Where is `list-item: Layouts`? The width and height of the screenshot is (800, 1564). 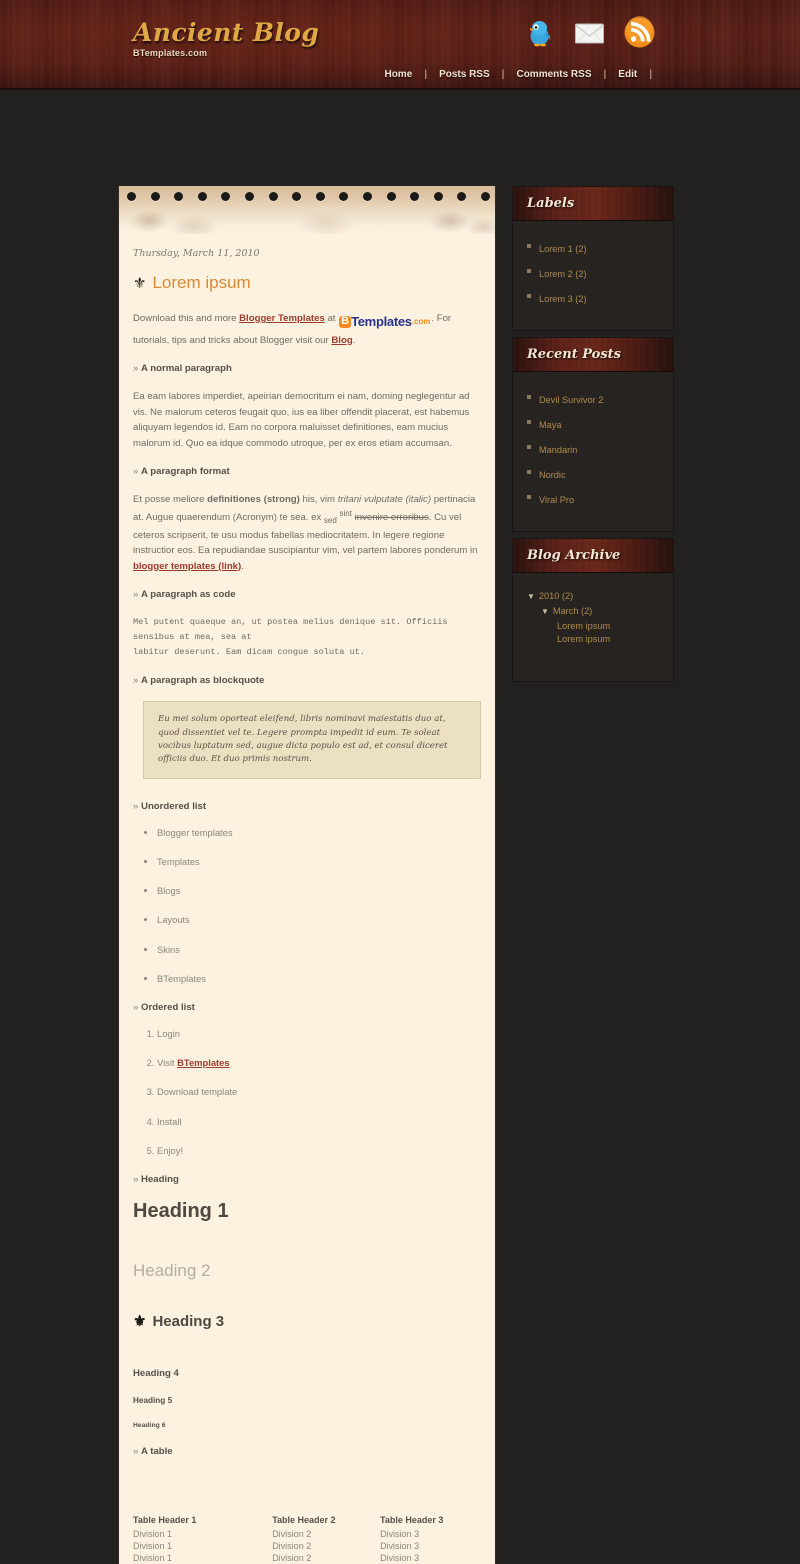
list-item: Layouts is located at coordinates (319, 920).